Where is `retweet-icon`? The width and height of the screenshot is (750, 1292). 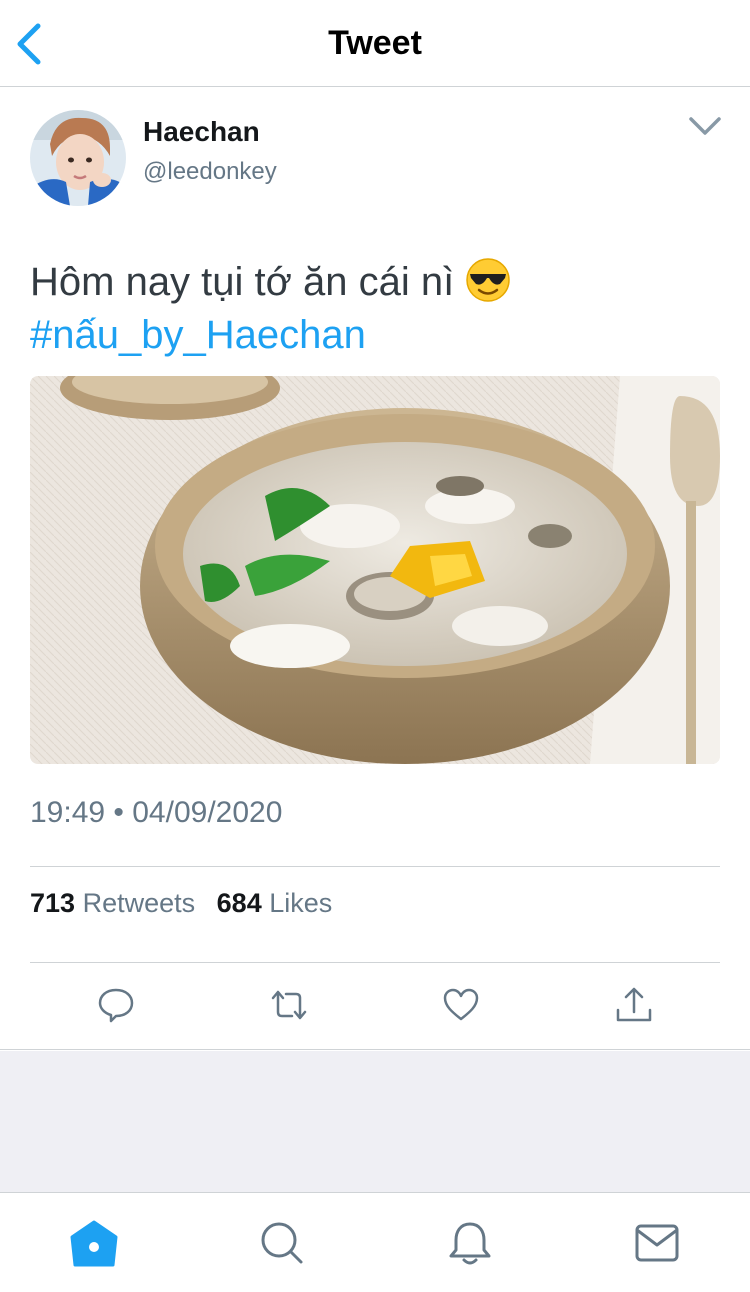
retweet-icon is located at coordinates (289, 1005).